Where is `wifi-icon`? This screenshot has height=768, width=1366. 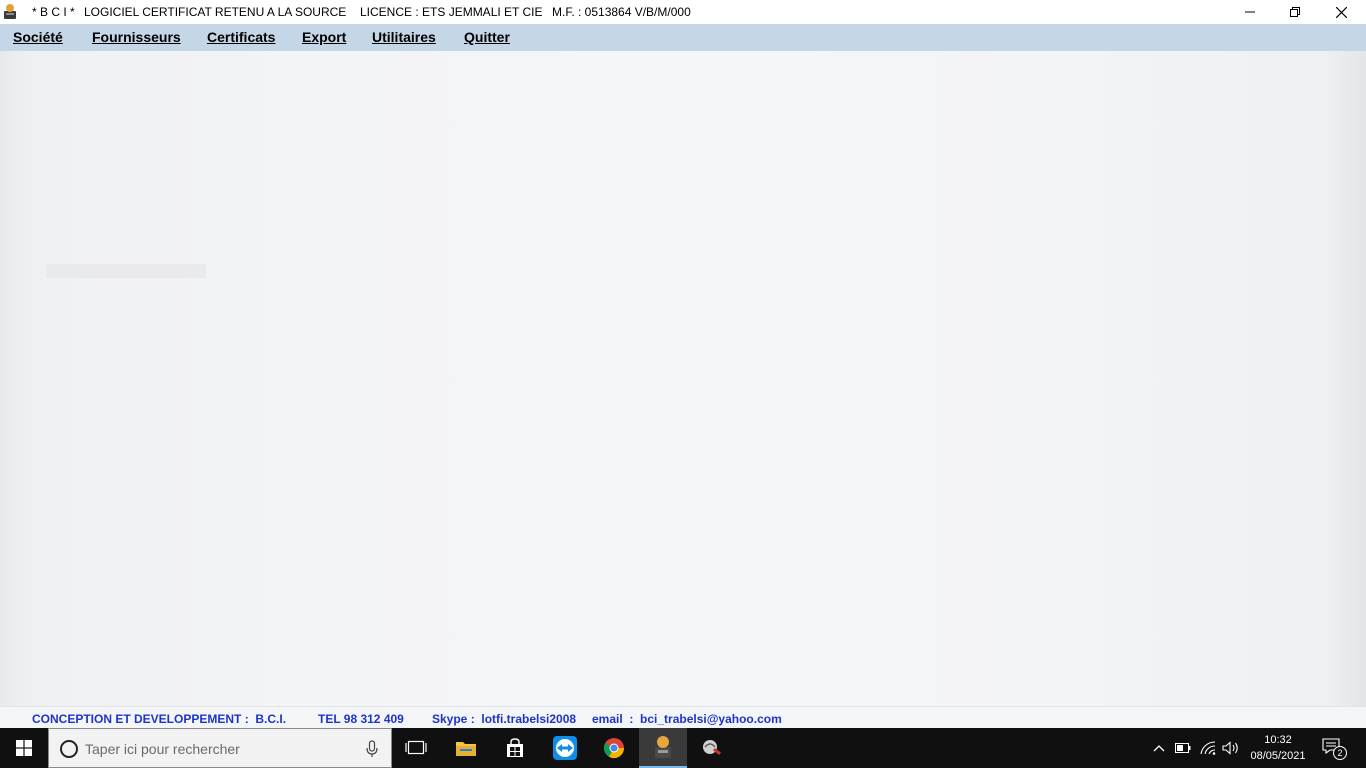
wifi-icon is located at coordinates (1208, 748).